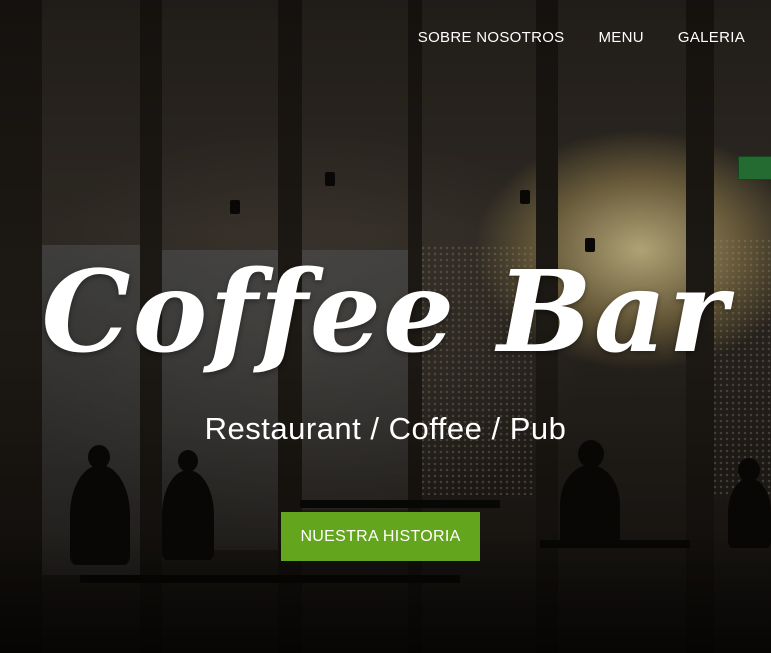  Describe the element at coordinates (491, 37) in the screenshot. I see `nav-item-sobre-nosotros: SOBRE NOSOTROS` at that location.